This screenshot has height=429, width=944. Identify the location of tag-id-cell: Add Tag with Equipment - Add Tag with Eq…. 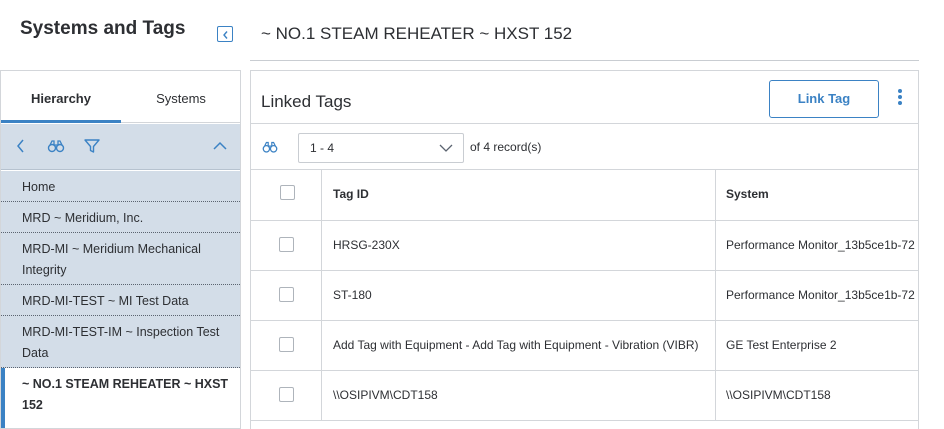
(519, 345).